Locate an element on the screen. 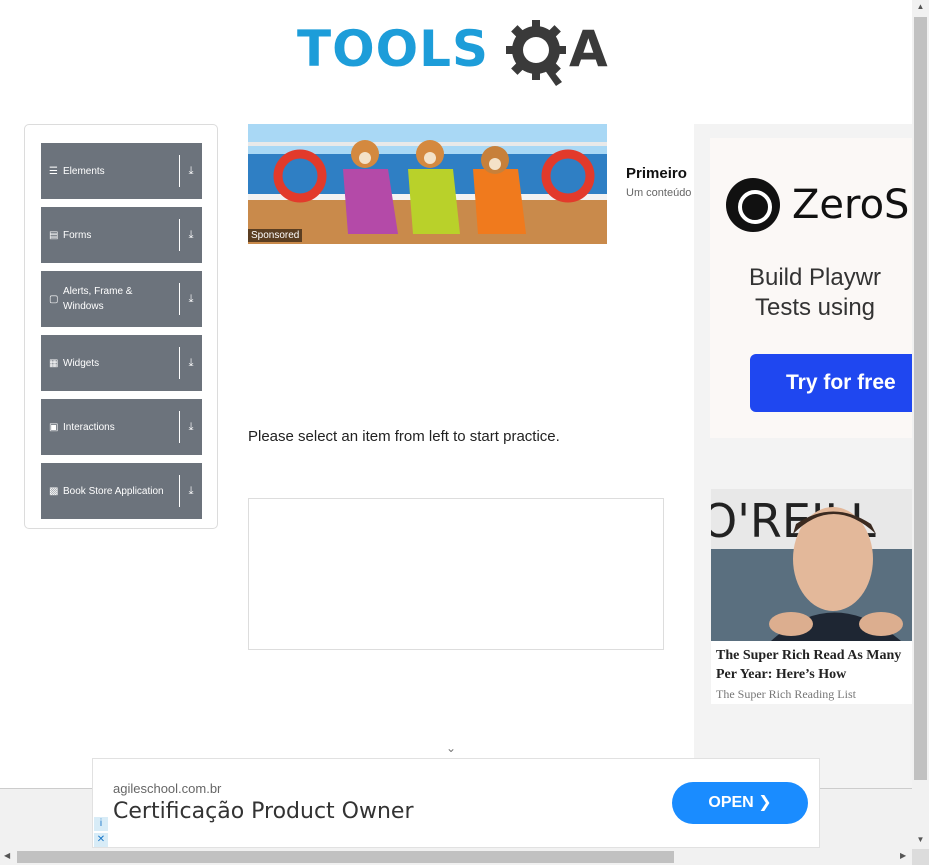 Image resolution: width=929 pixels, height=865 pixels. ad-close-icon: ✕ is located at coordinates (101, 840).